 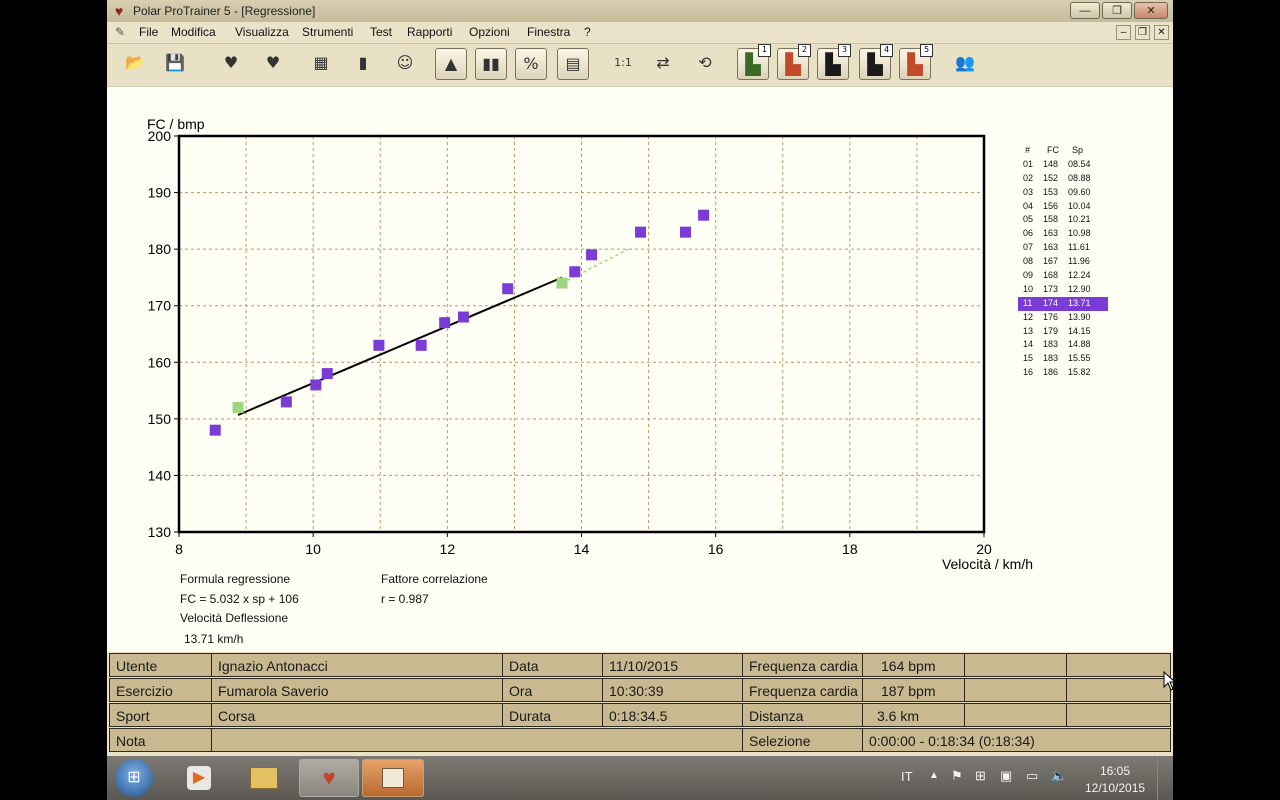 I want to click on percent-chart-button: %, so click(x=531, y=64).